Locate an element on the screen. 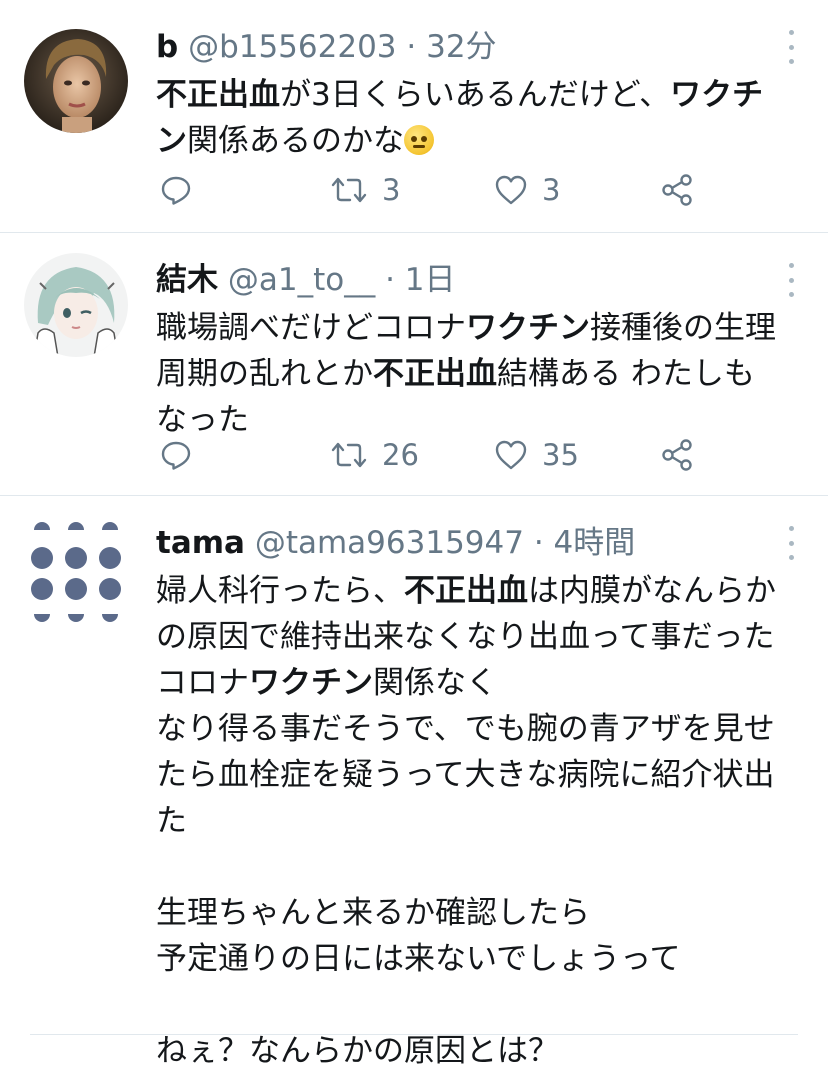 This screenshot has width=828, height=1074. tweet-text-run: 接種後の生理 is located at coordinates (683, 328).